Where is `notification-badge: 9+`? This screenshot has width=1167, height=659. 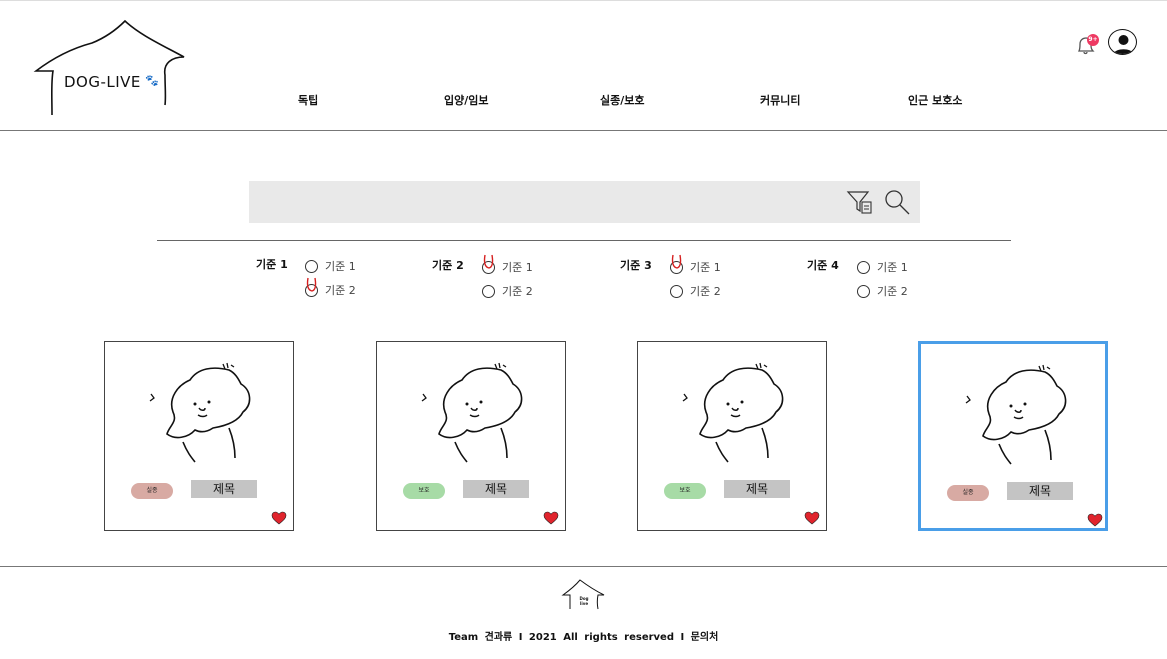
notification-badge: 9+ is located at coordinates (1093, 40).